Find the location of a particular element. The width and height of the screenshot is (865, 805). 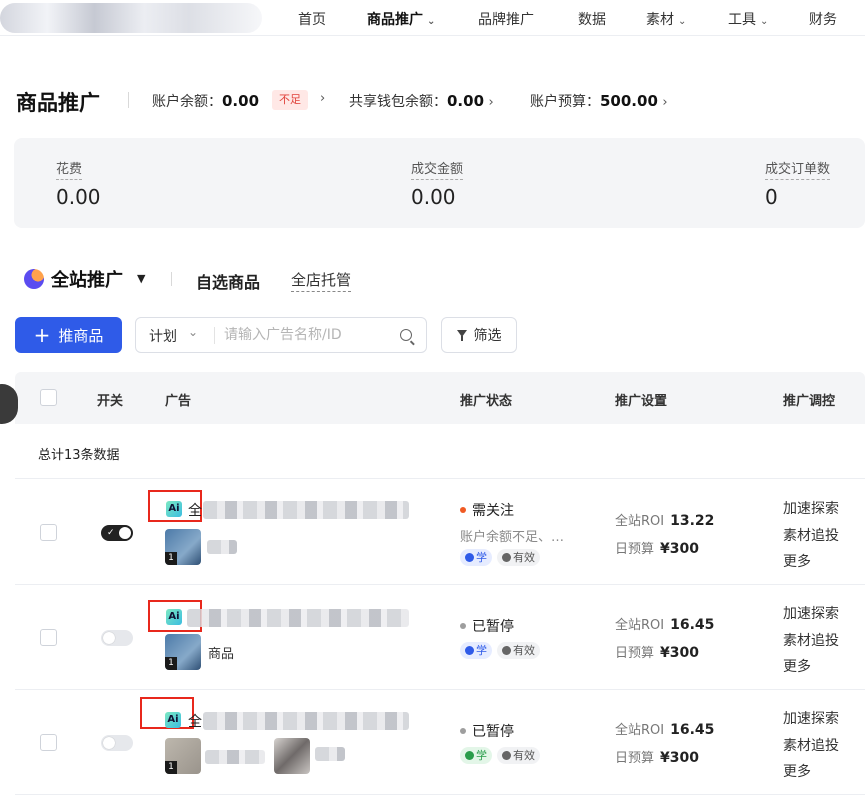

nav-item-brand-promo: 品牌推广 is located at coordinates (506, 19).